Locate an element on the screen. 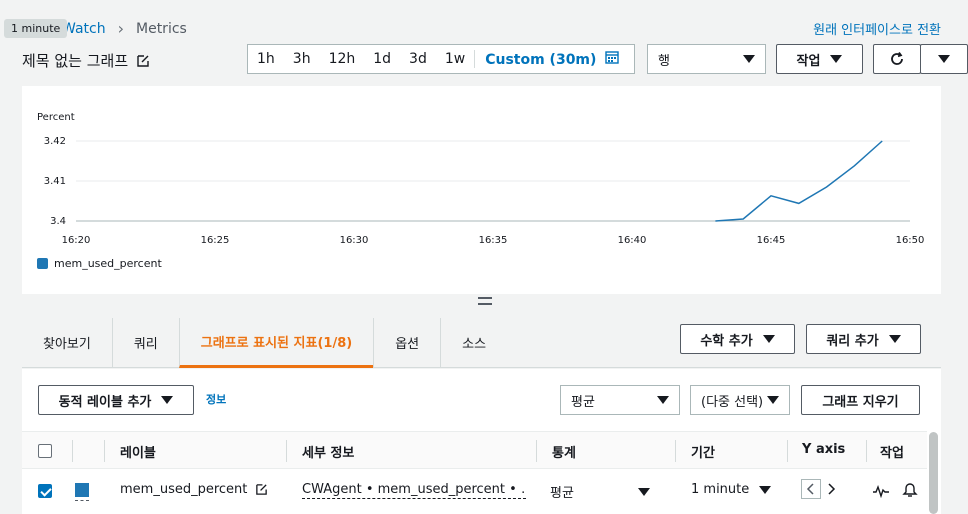 The width and height of the screenshot is (968, 514). resize-handle is located at coordinates (485, 301).